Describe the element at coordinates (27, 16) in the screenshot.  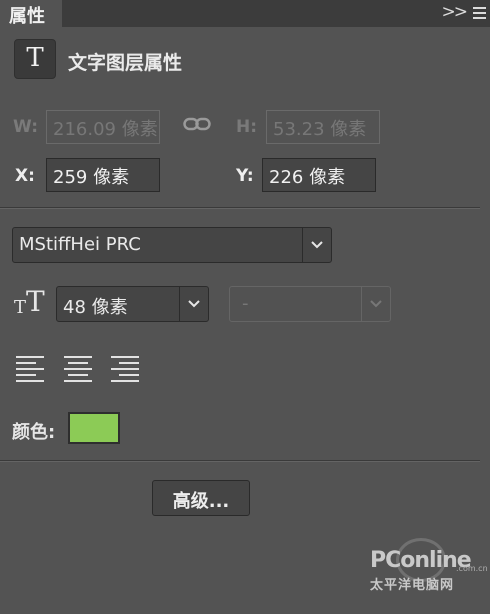
I see `tab-properties-label: 属性` at that location.